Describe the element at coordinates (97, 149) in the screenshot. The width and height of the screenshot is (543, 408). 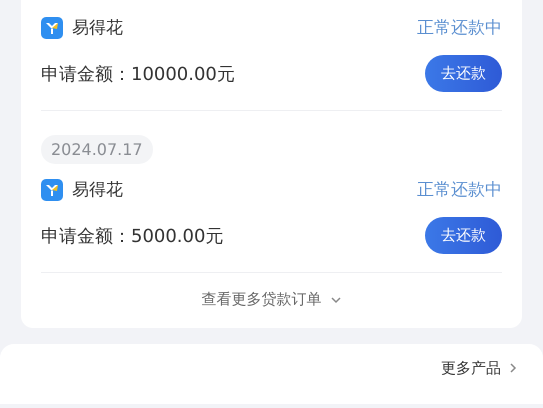
I see `date-label: 2024.07.17` at that location.